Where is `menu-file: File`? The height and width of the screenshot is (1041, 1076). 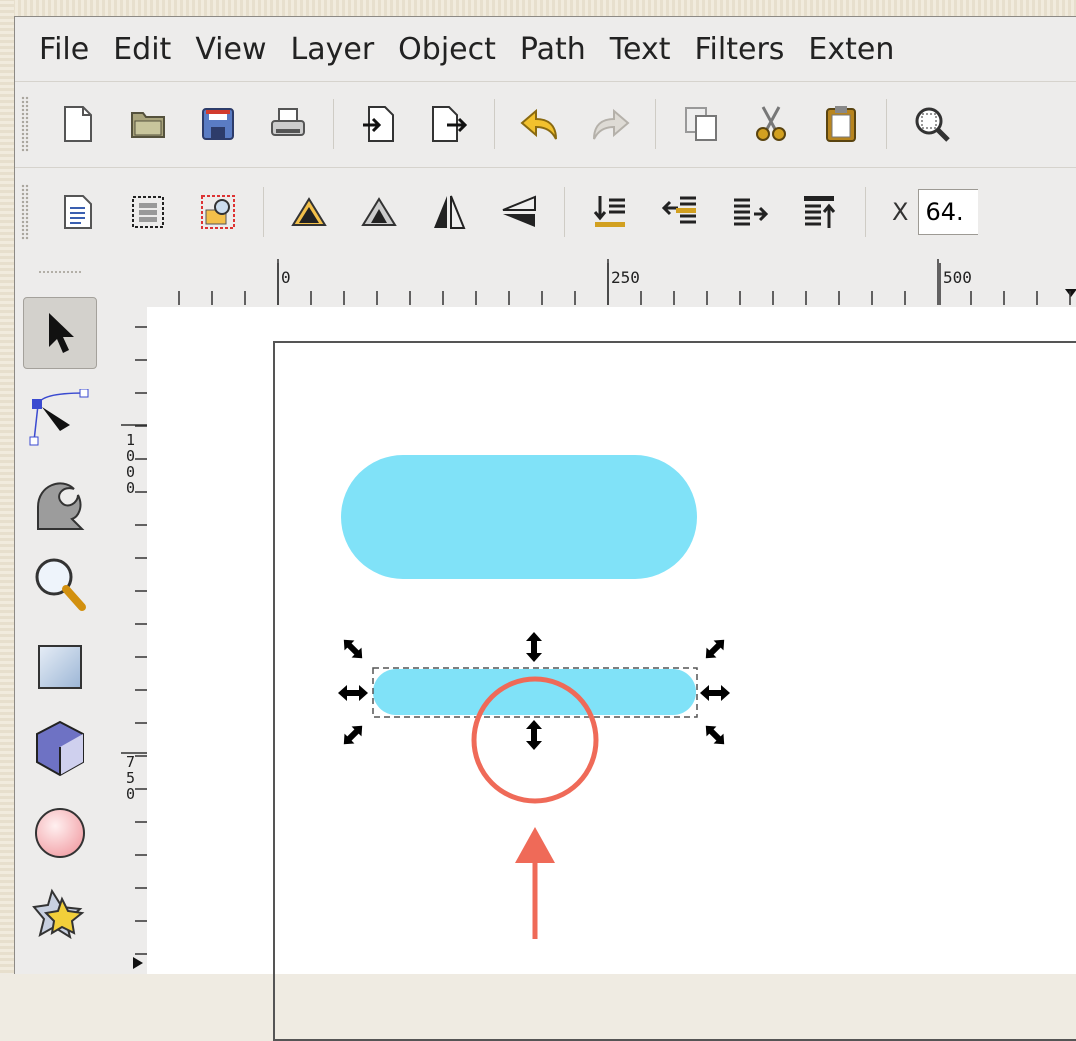
menu-file: File is located at coordinates (64, 49).